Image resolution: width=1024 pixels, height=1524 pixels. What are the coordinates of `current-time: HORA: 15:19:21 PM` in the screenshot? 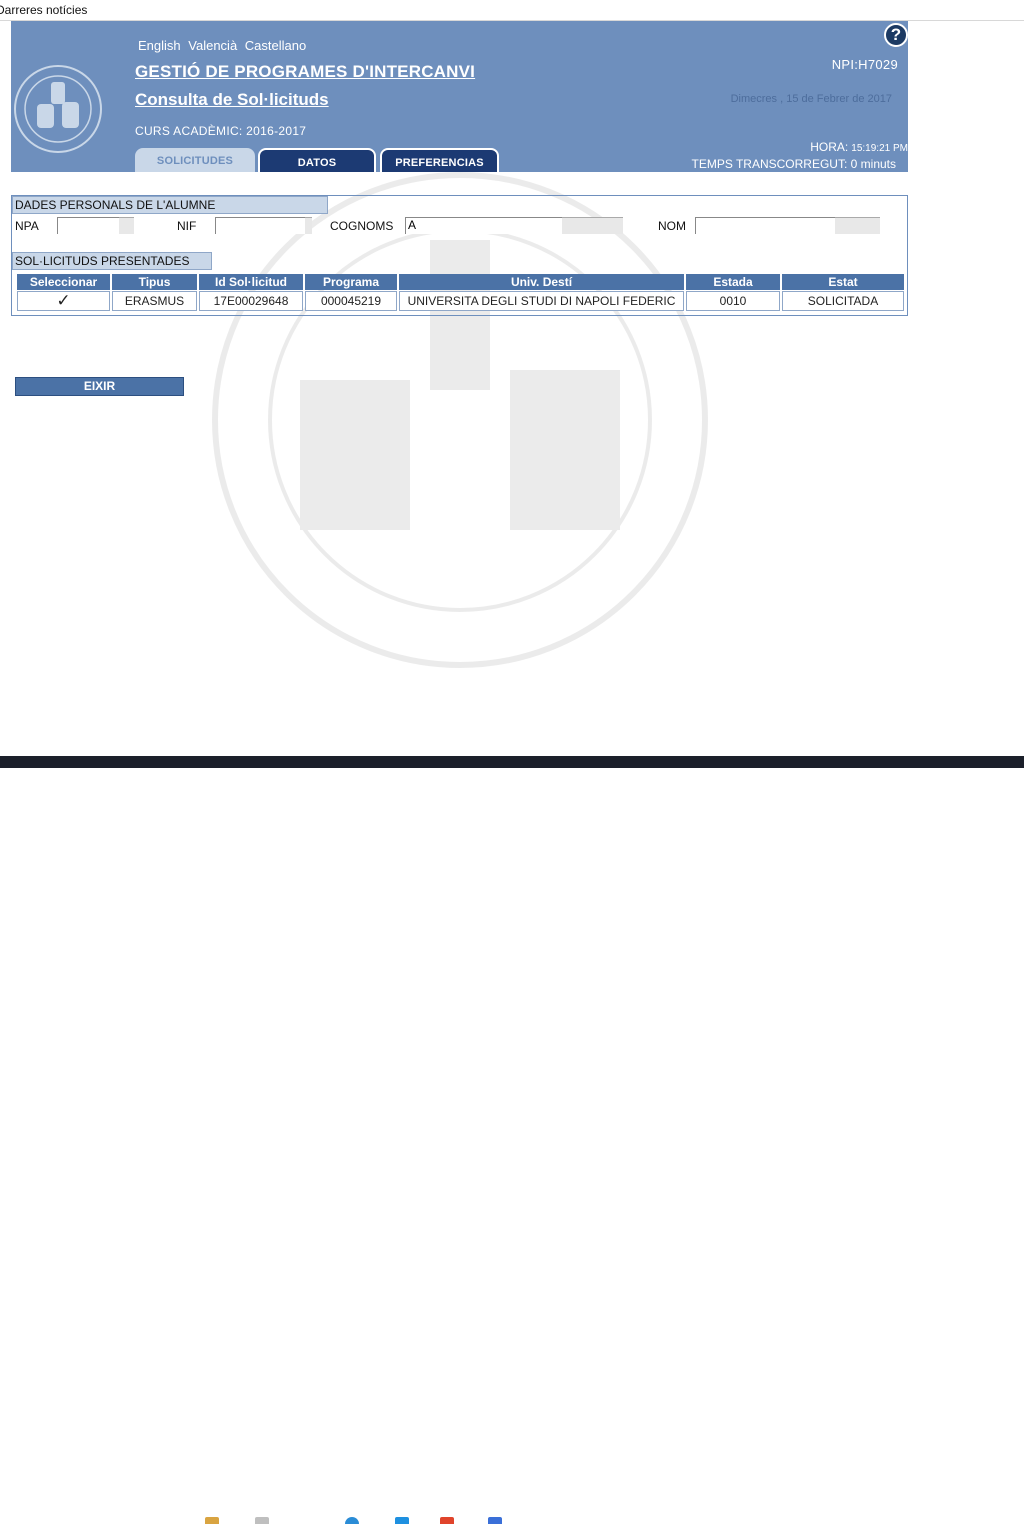 It's located at (859, 147).